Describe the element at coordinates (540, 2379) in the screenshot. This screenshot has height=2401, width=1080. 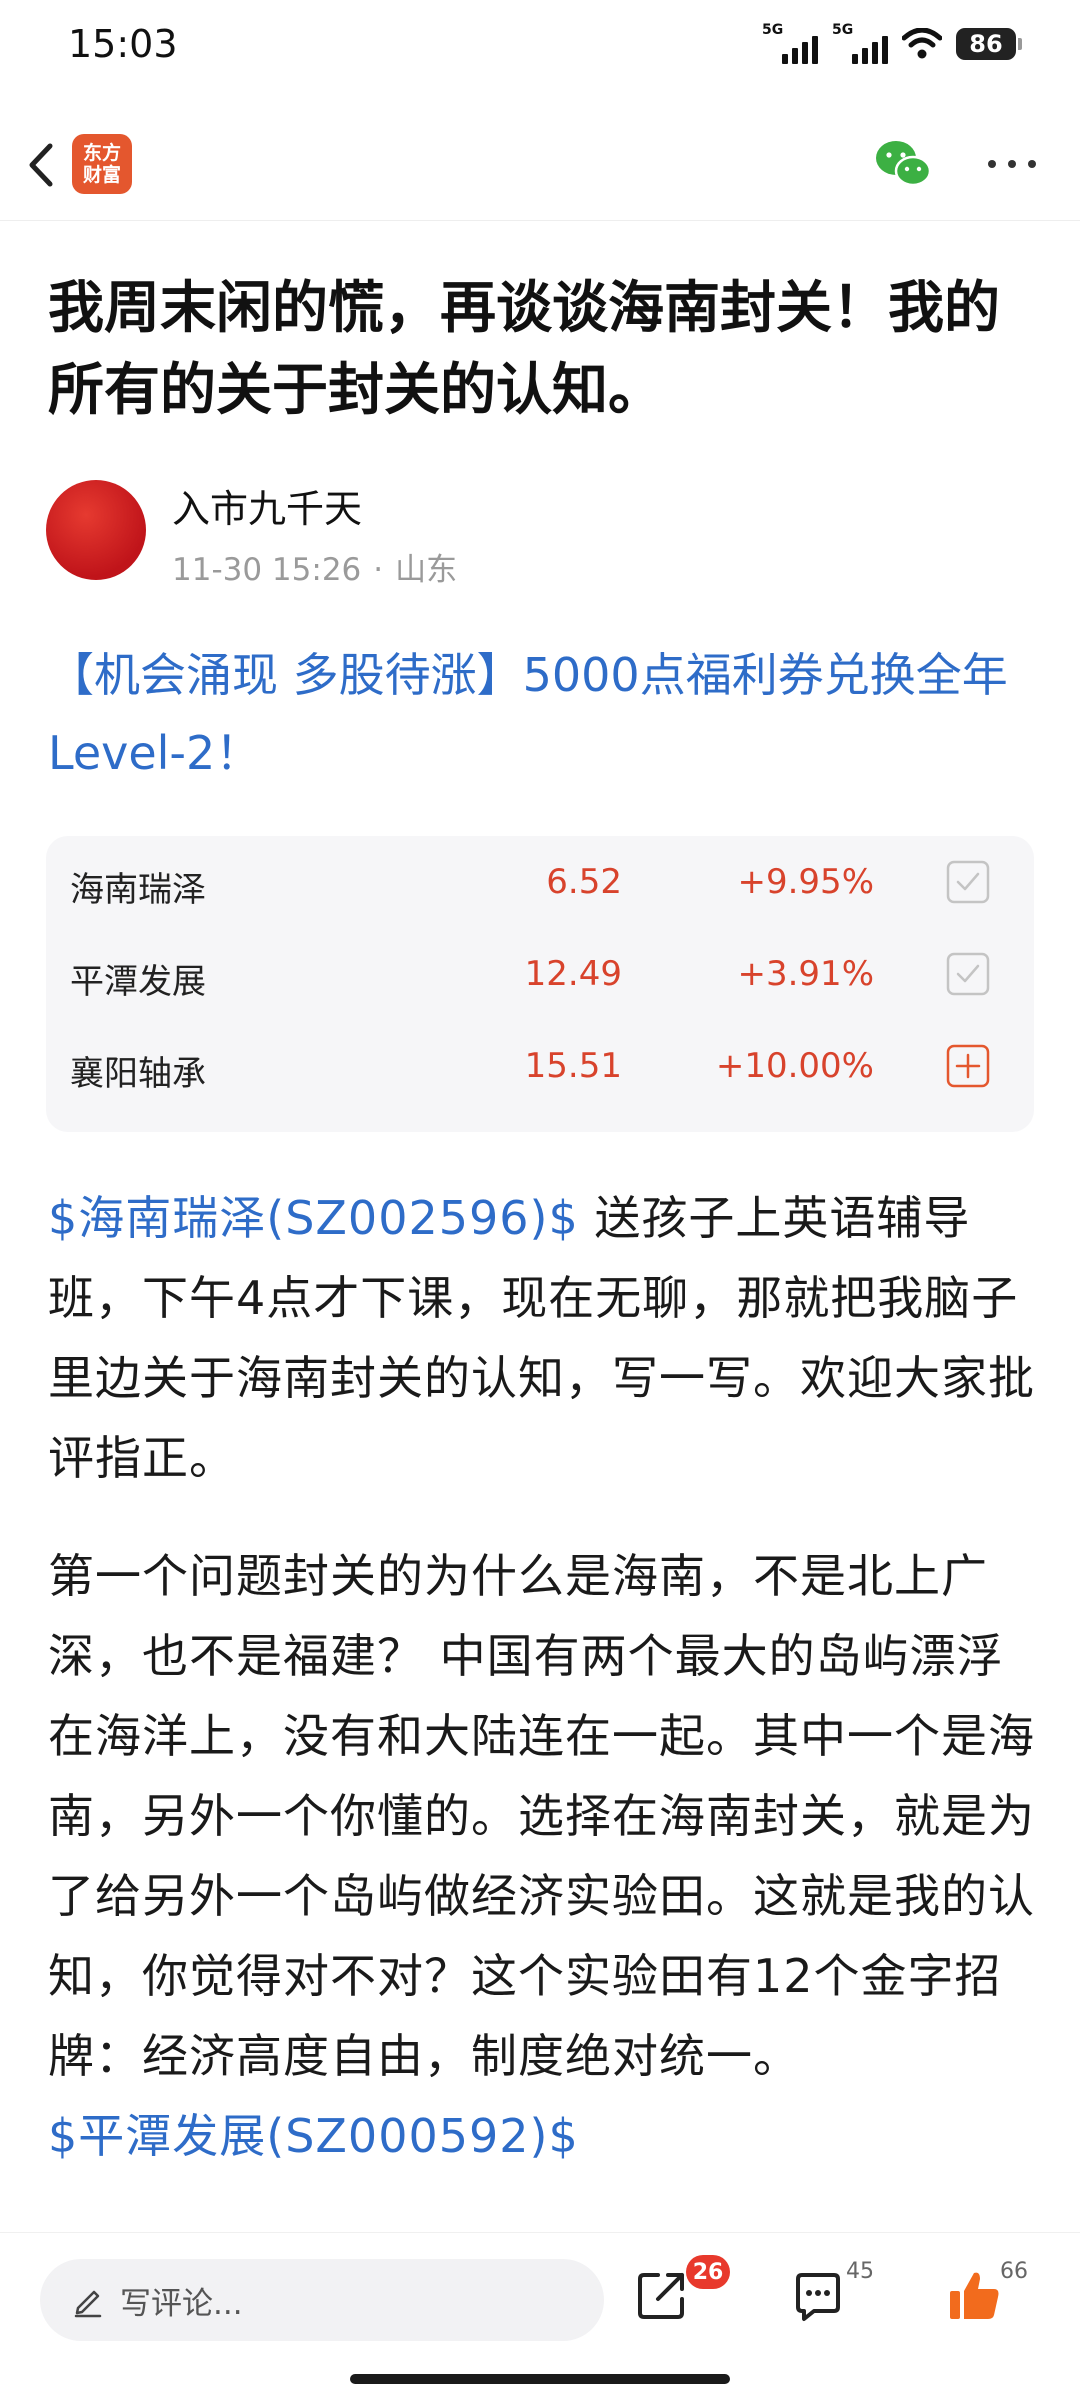
I see `home-indicator` at that location.